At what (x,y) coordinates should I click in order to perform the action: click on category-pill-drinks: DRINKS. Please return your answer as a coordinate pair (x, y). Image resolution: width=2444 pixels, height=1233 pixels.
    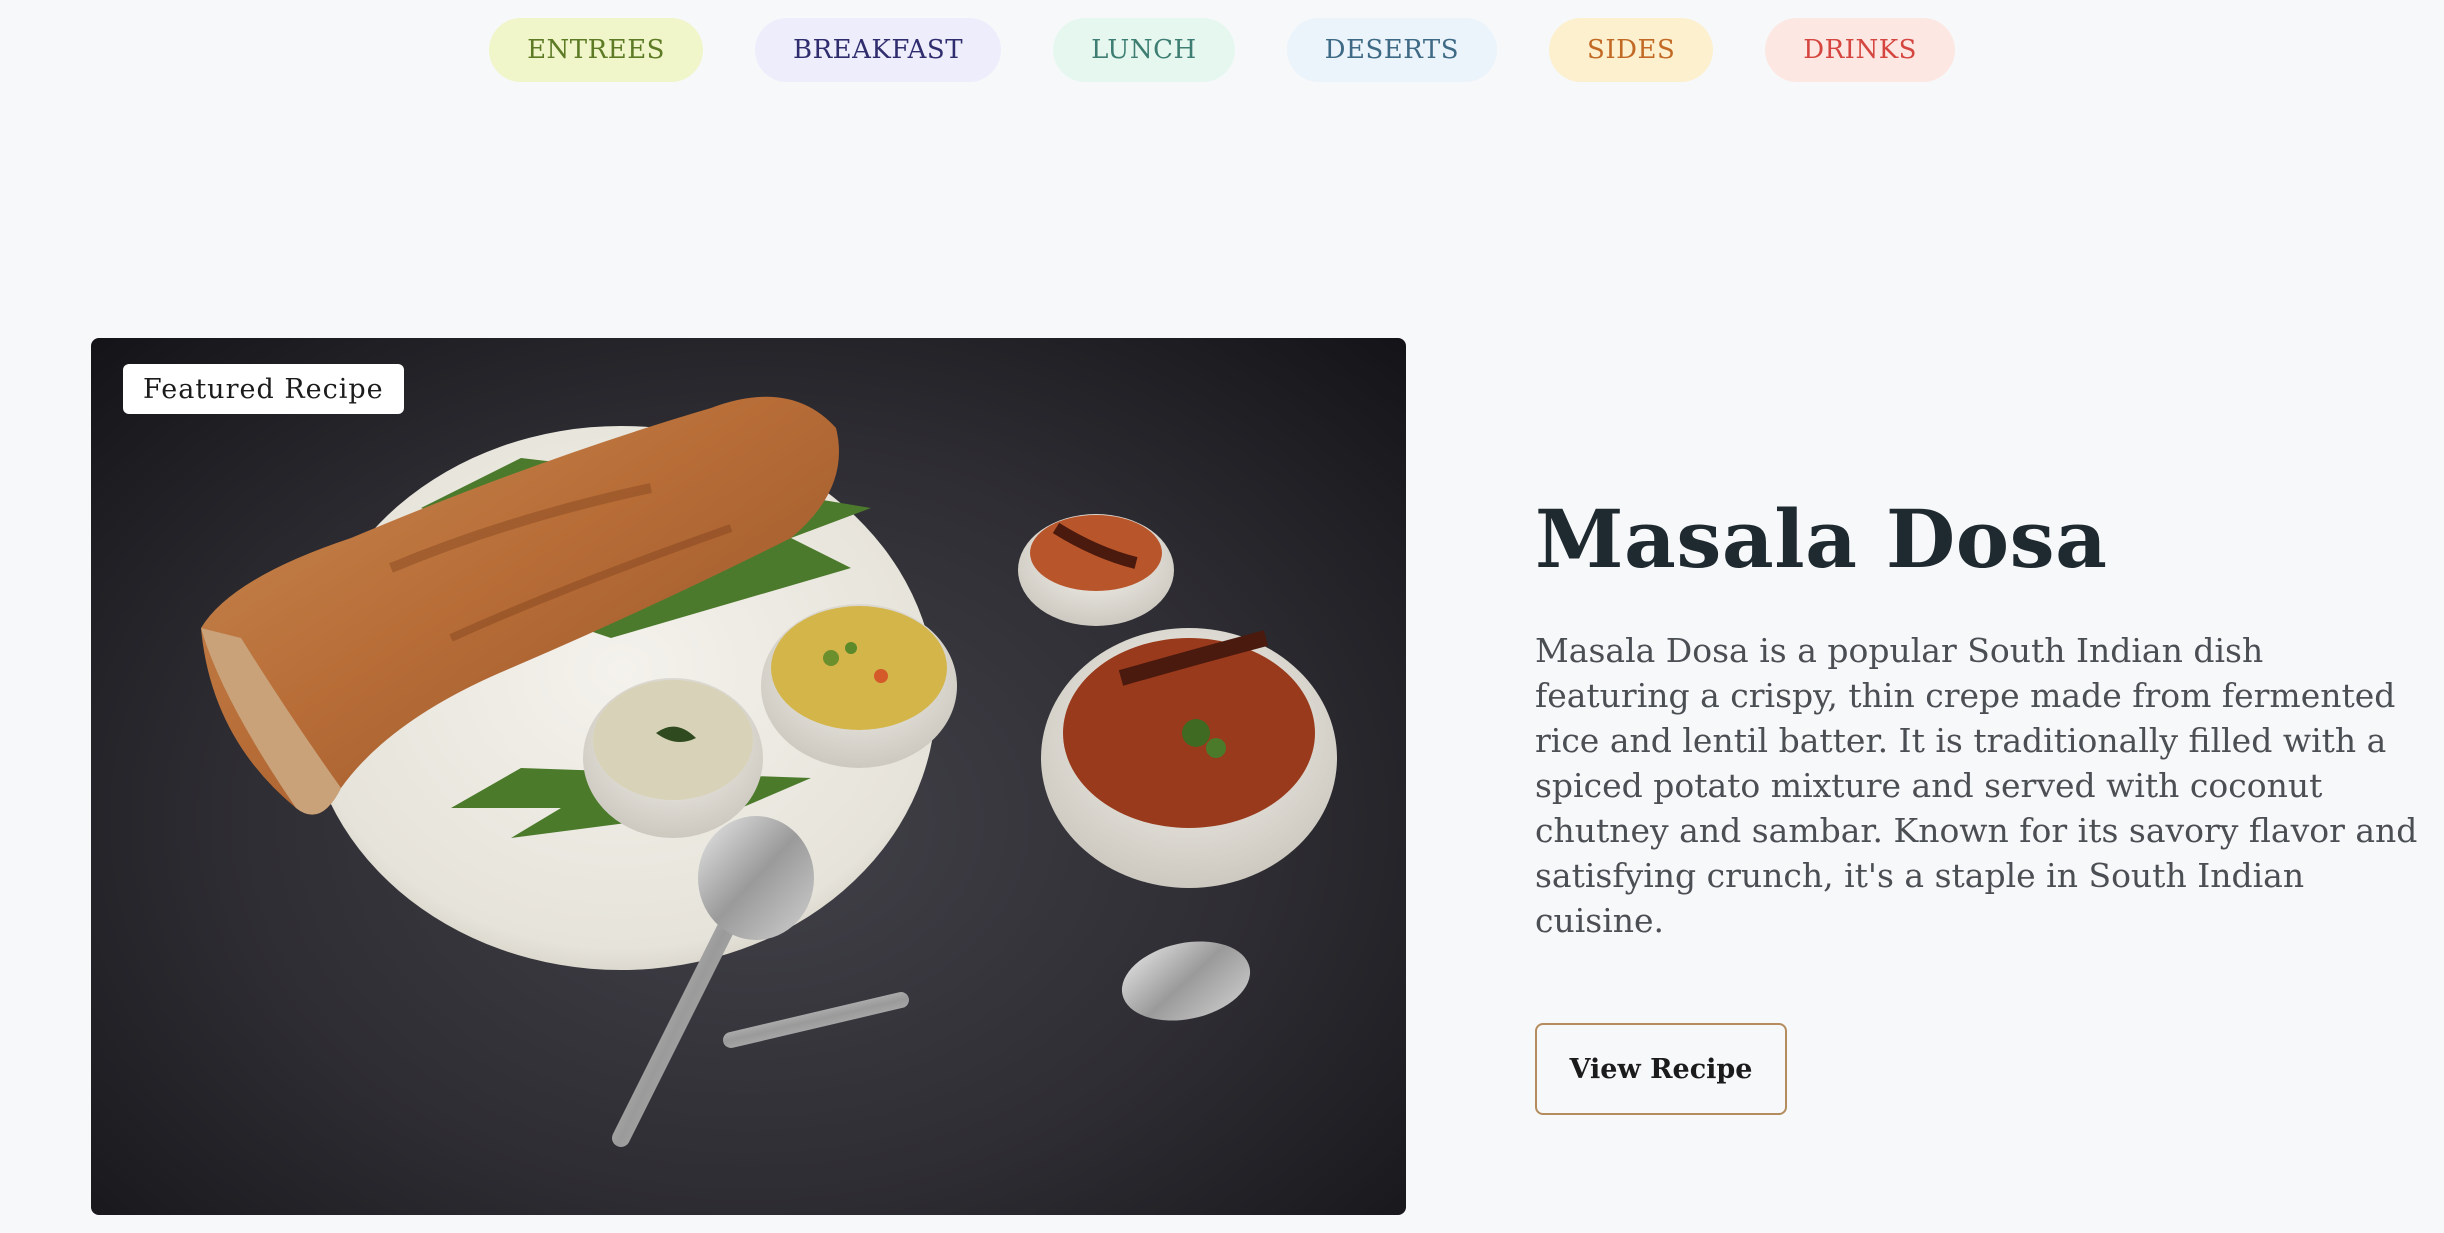
    Looking at the image, I should click on (1860, 50).